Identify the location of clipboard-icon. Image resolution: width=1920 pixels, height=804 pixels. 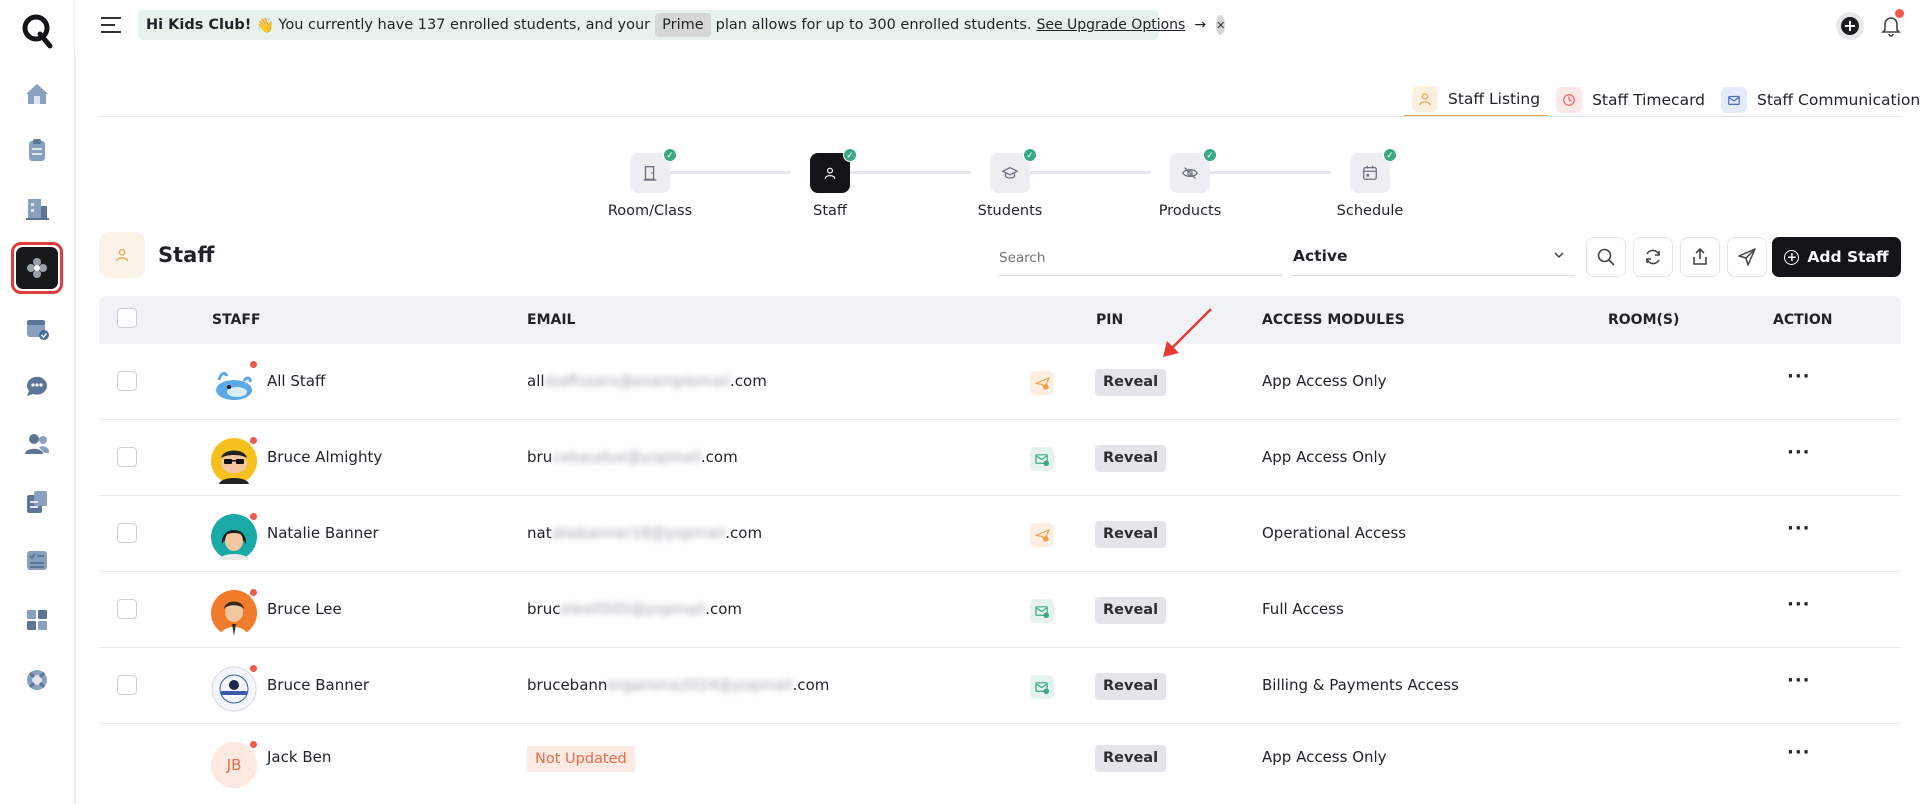
(37, 150).